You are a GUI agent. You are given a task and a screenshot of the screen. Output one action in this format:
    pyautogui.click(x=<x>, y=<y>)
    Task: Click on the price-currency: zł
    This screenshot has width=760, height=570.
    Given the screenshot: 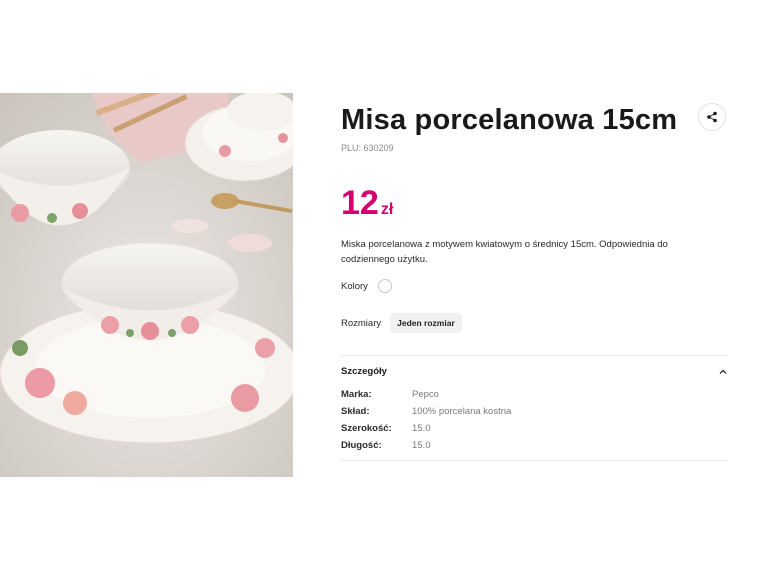 What is the action you would take?
    pyautogui.click(x=387, y=209)
    